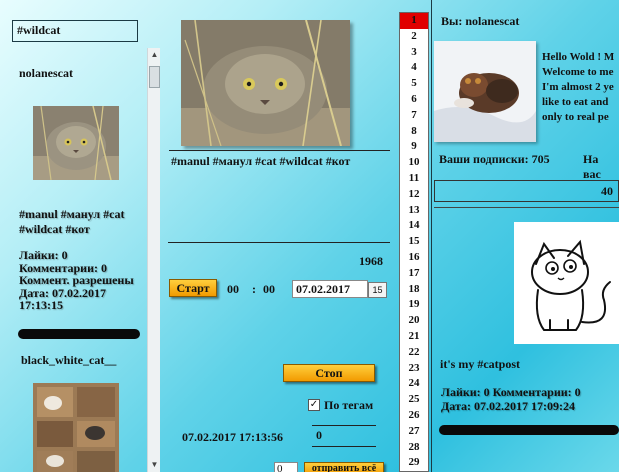 The height and width of the screenshot is (472, 619). Describe the element at coordinates (529, 430) in the screenshot. I see `post-separator-right` at that location.